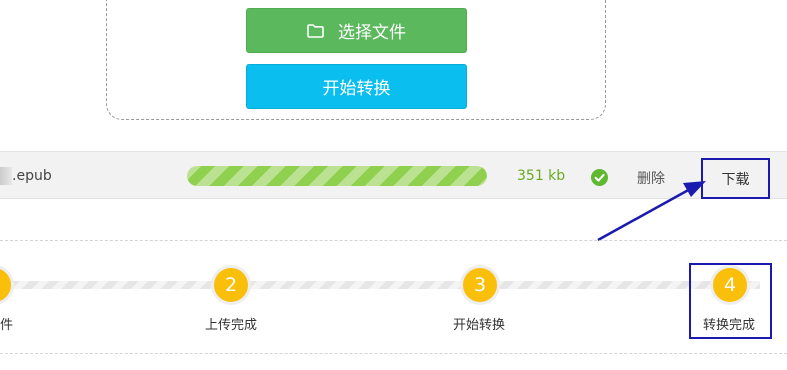 This screenshot has width=787, height=370. I want to click on step-track, so click(380, 285).